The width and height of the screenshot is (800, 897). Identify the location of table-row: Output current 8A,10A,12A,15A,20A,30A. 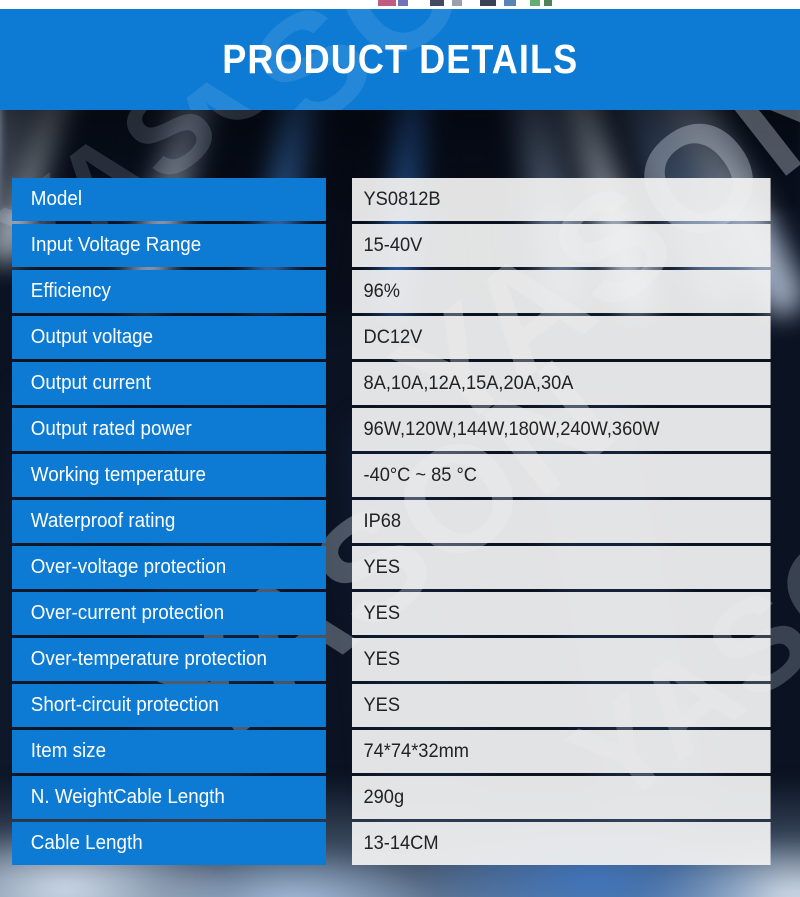
(400, 383).